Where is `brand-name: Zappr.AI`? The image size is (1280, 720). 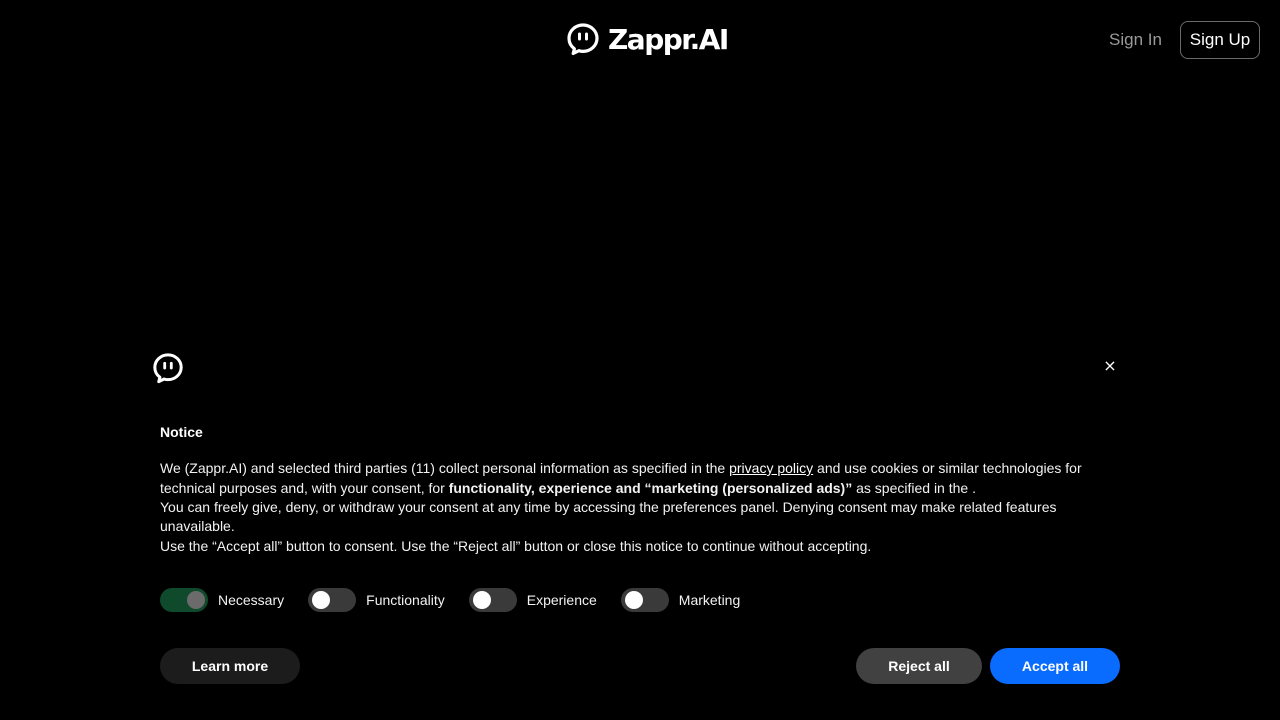
brand-name: Zappr.AI is located at coordinates (668, 39).